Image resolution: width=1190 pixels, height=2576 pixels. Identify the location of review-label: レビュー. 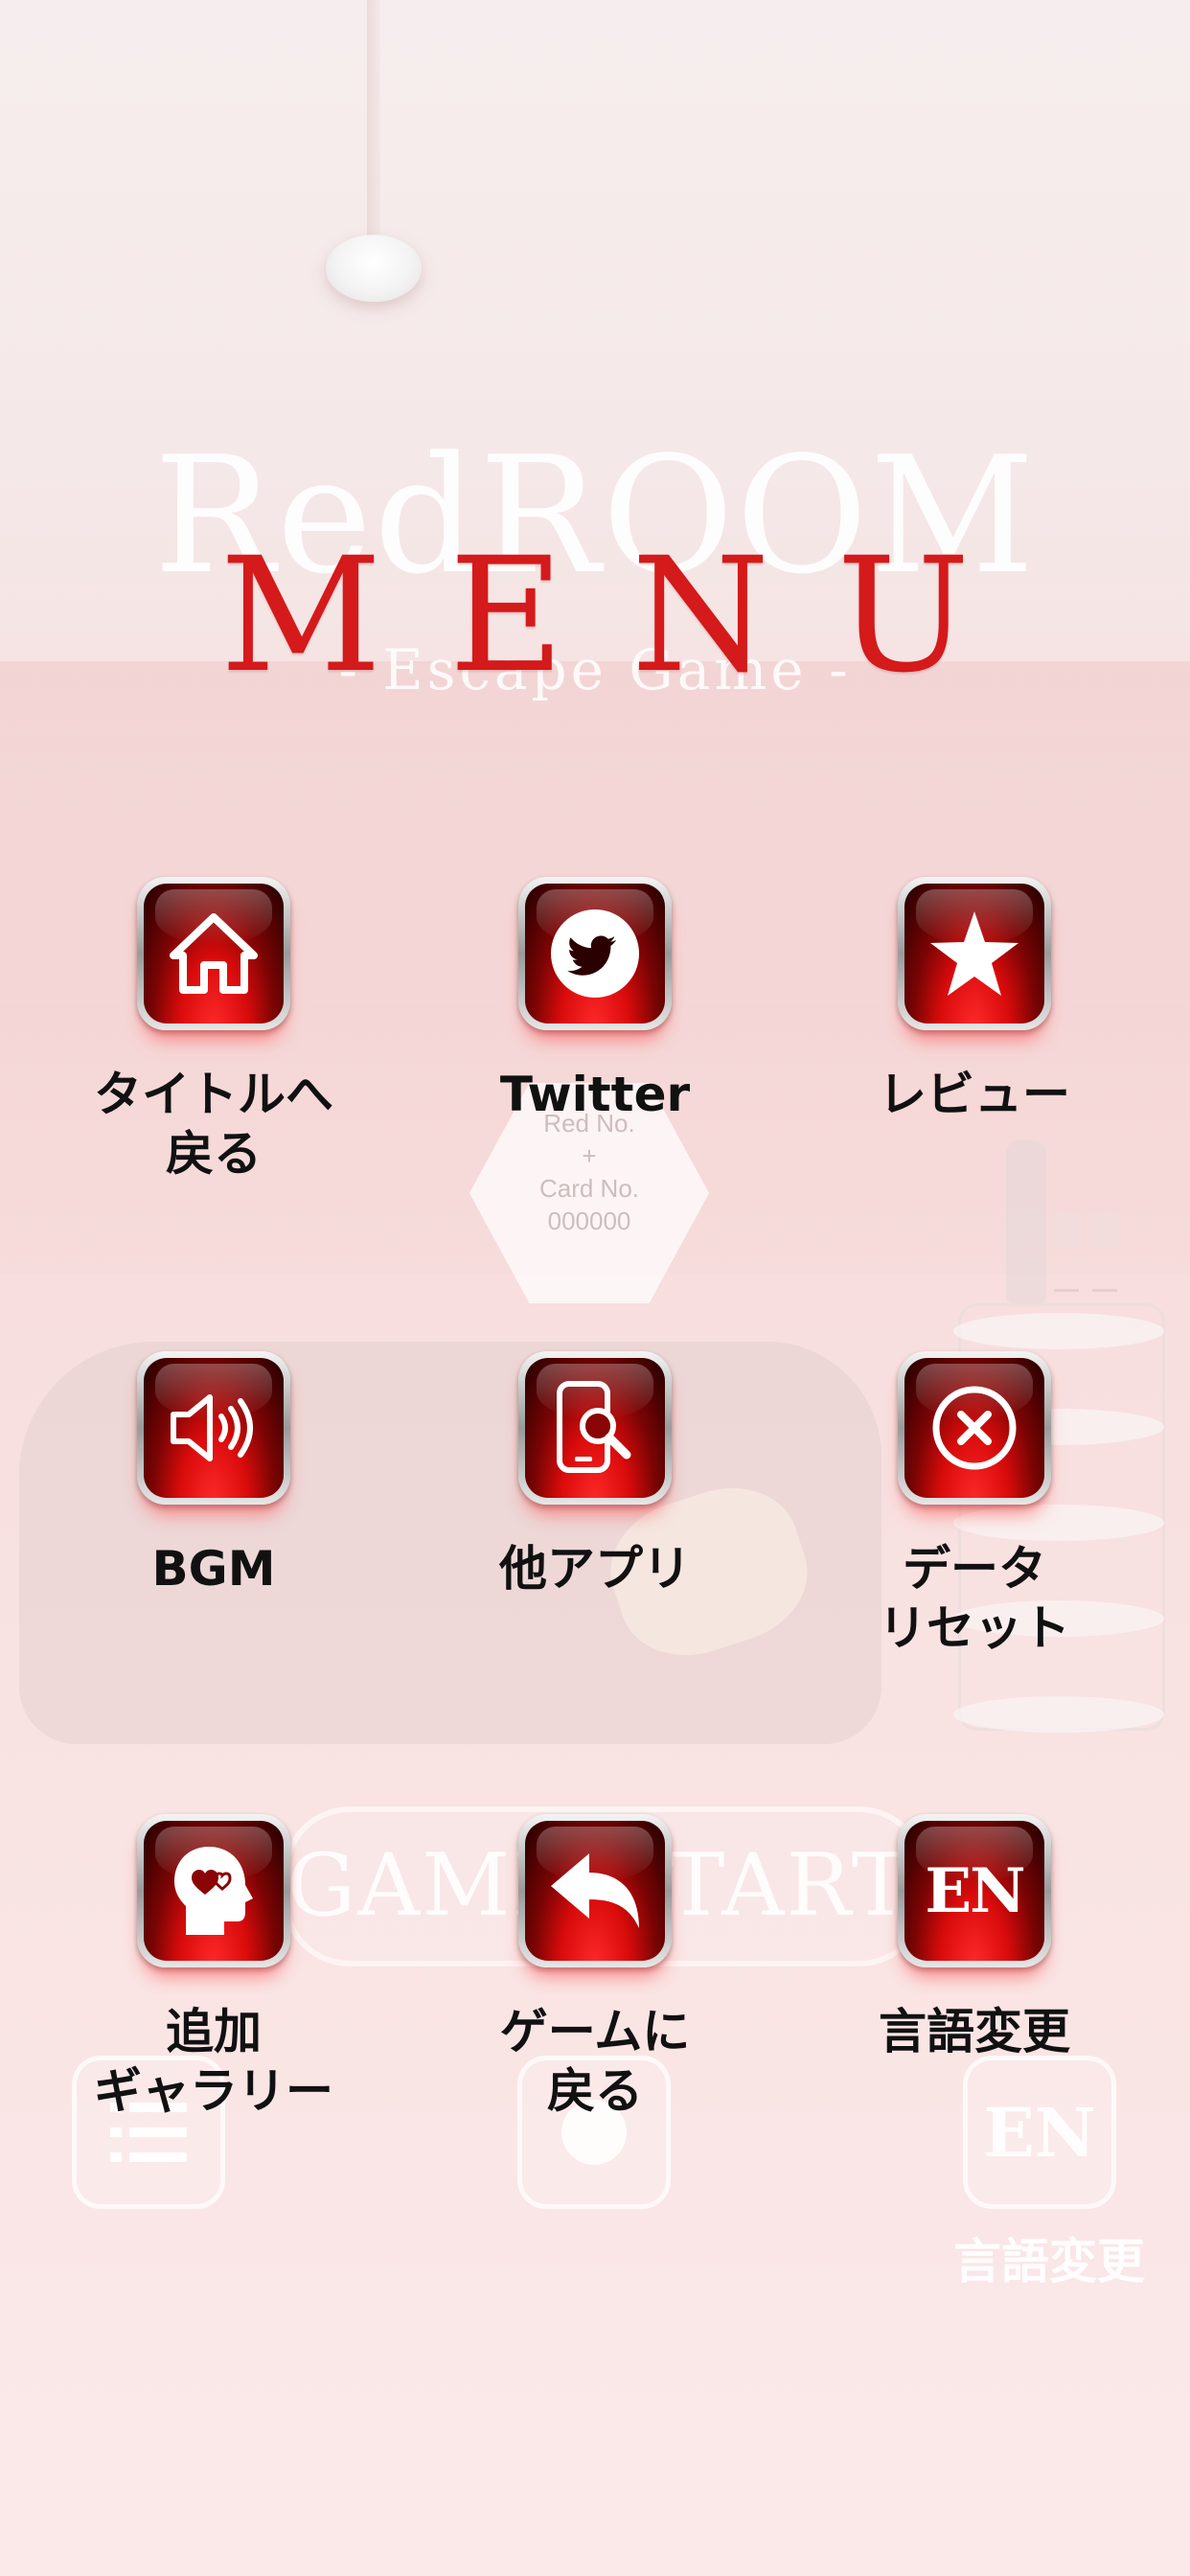
(975, 1094).